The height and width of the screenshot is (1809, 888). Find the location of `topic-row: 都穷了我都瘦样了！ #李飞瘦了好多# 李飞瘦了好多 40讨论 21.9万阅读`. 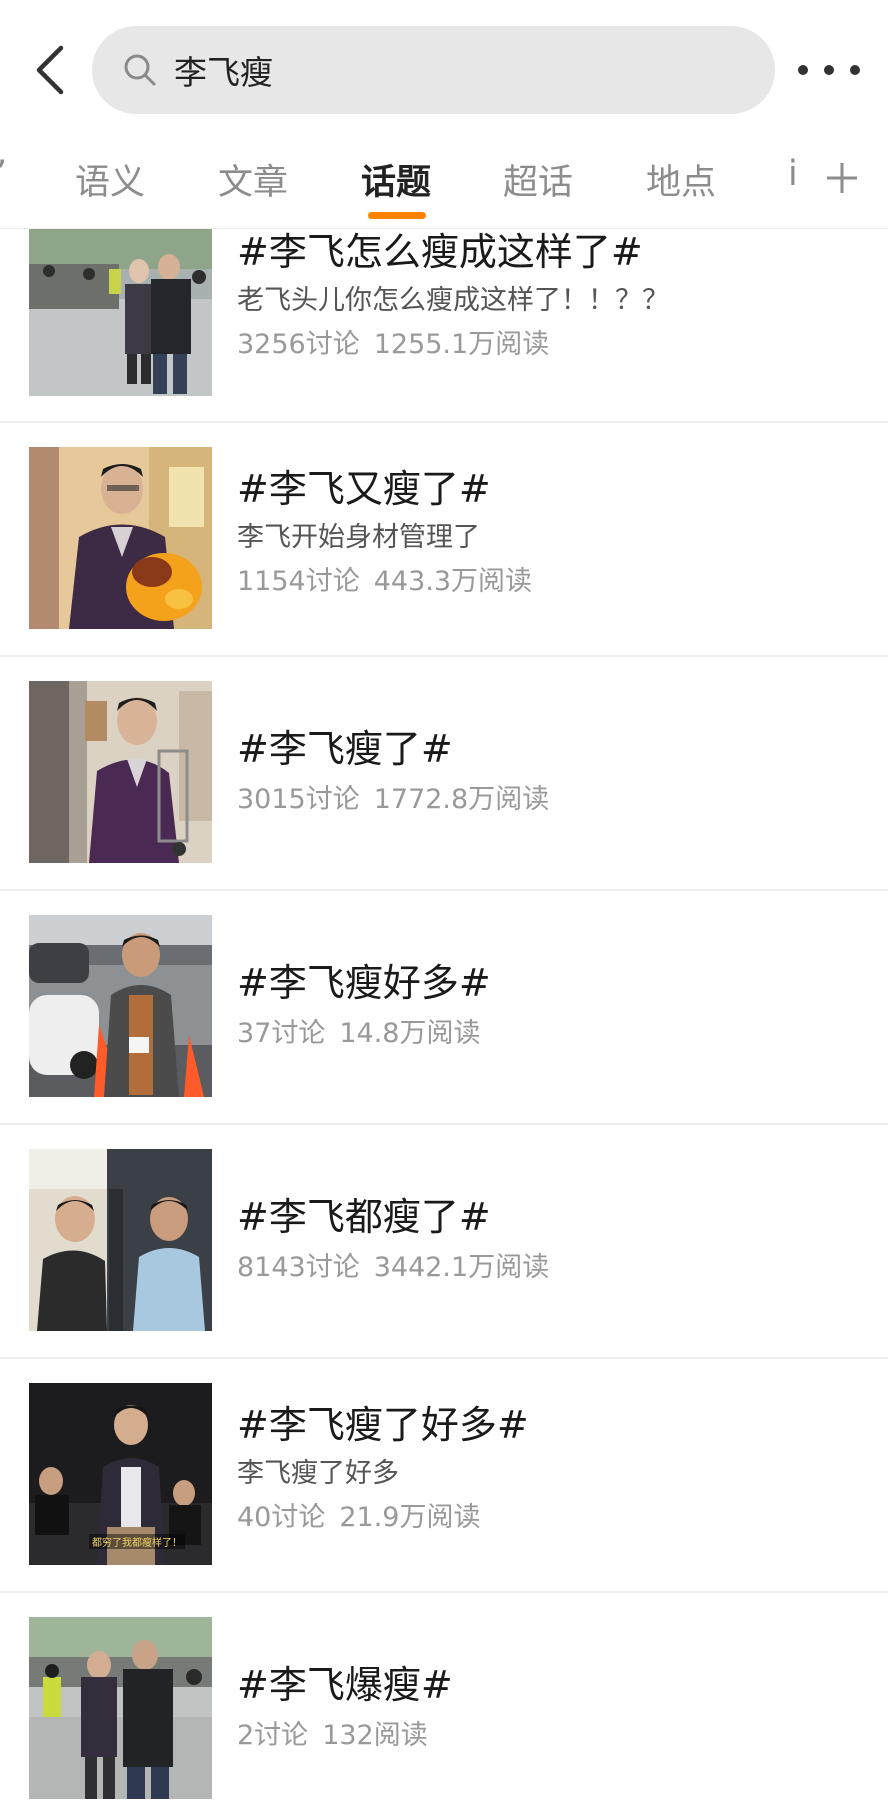

topic-row: 都穷了我都瘦样了！ #李飞瘦了好多# 李飞瘦了好多 40讨论 21.9万阅读 is located at coordinates (444, 1475).